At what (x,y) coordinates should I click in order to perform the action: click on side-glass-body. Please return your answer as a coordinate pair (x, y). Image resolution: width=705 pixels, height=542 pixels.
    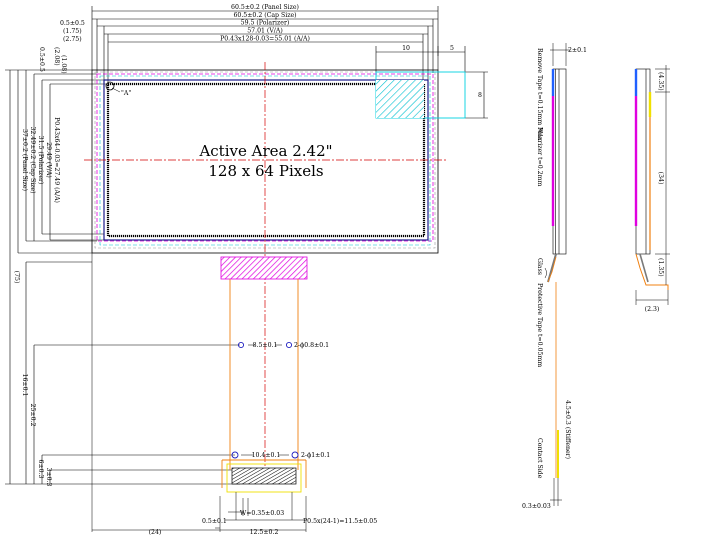
    Looking at the image, I should click on (559, 161).